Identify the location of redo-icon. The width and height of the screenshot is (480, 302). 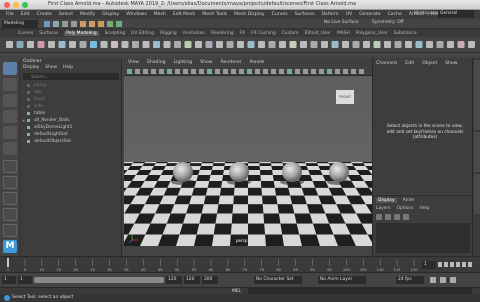
(74, 24).